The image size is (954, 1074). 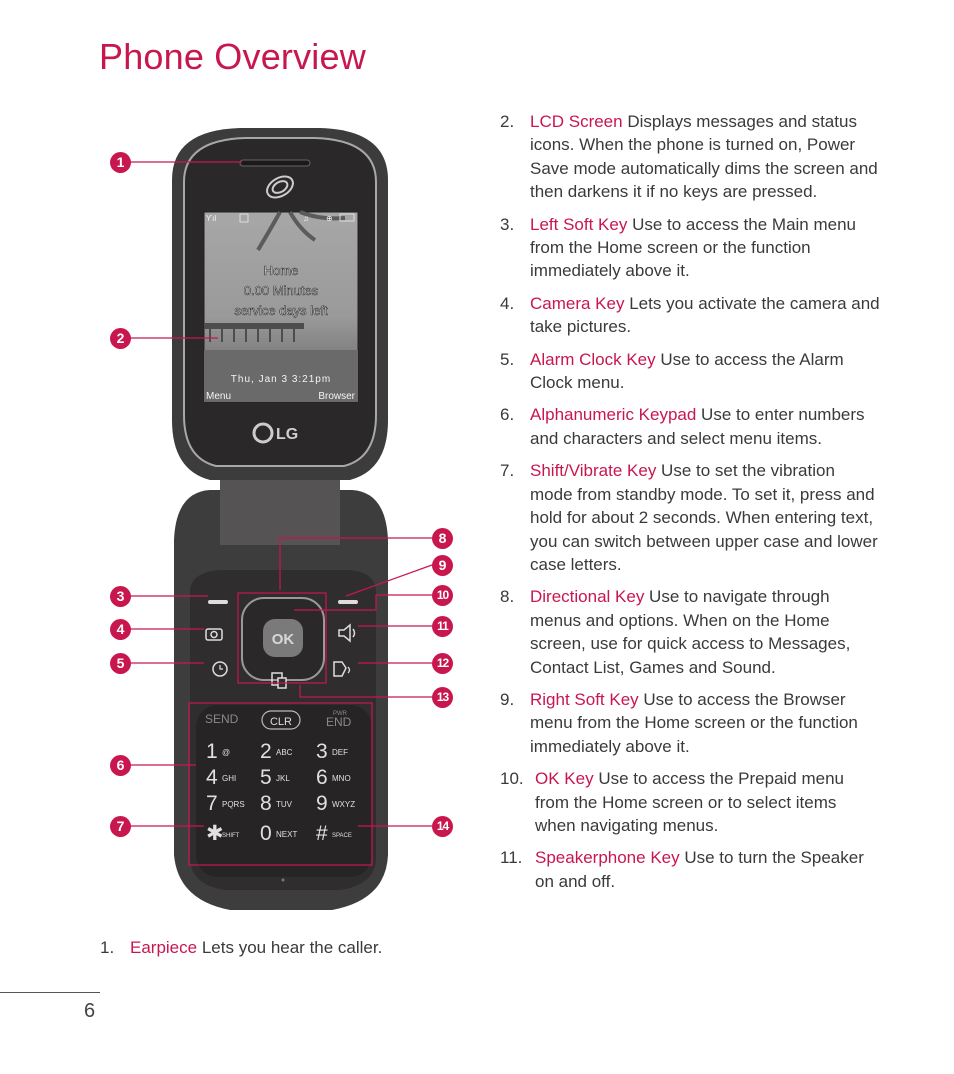 I want to click on item-term: Camera Key, so click(x=577, y=303).